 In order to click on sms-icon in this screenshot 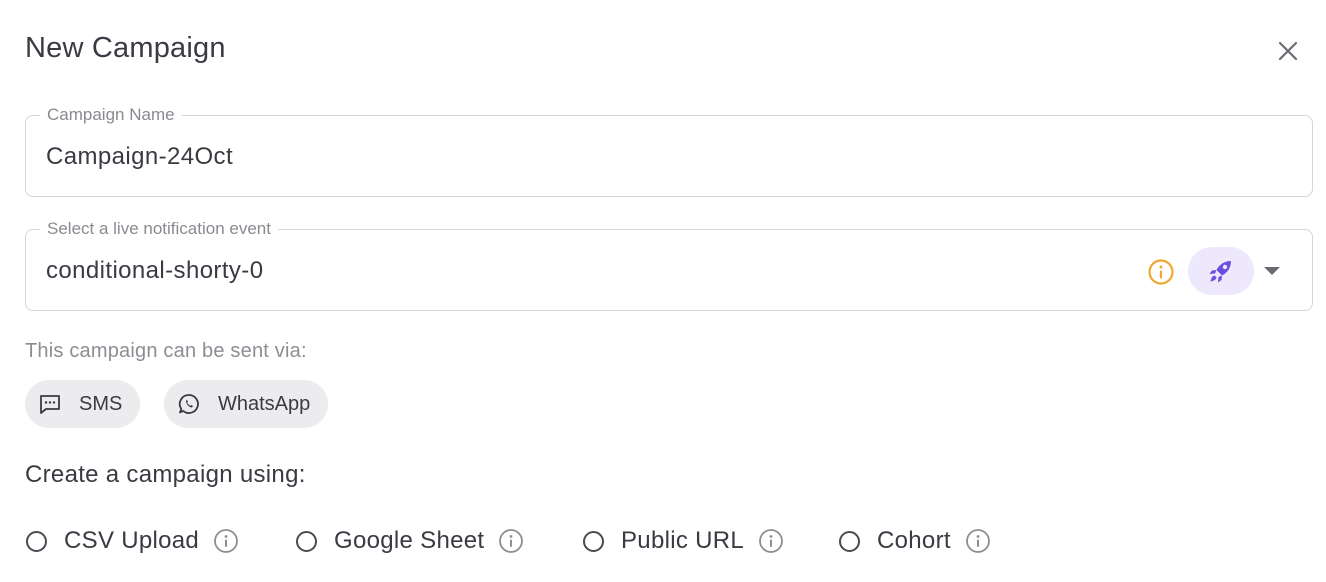, I will do `click(50, 404)`.